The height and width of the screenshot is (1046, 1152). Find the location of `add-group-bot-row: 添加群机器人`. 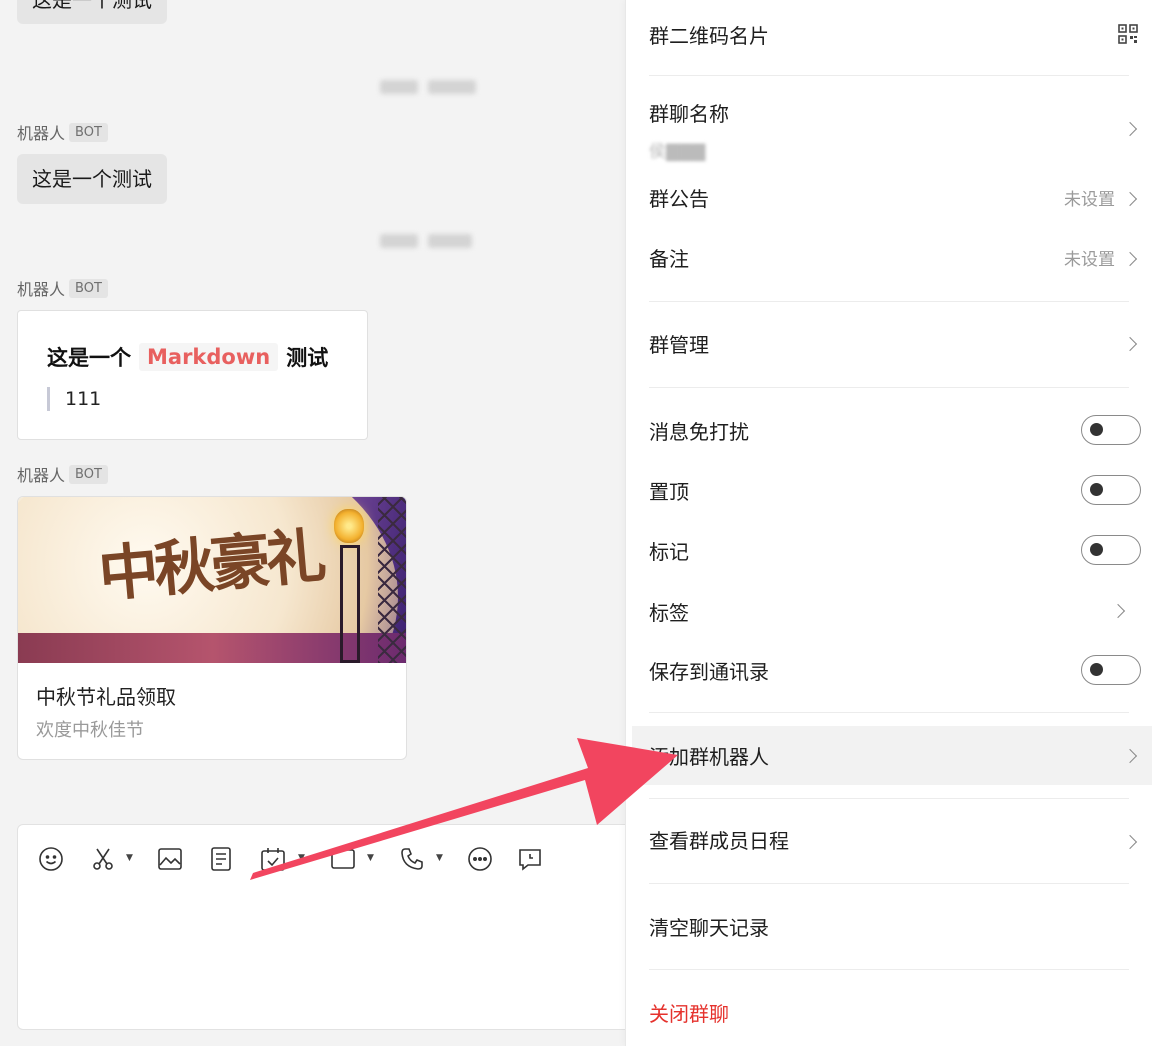

add-group-bot-row: 添加群机器人 is located at coordinates (892, 755).